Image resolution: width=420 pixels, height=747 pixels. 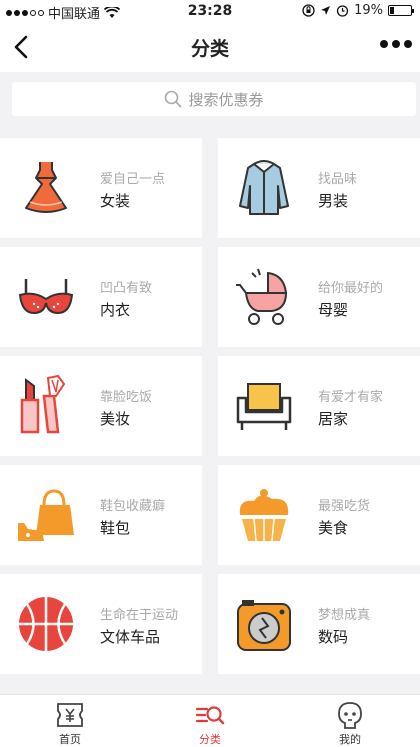 What do you see at coordinates (43, 404) in the screenshot?
I see `makeup-icon` at bounding box center [43, 404].